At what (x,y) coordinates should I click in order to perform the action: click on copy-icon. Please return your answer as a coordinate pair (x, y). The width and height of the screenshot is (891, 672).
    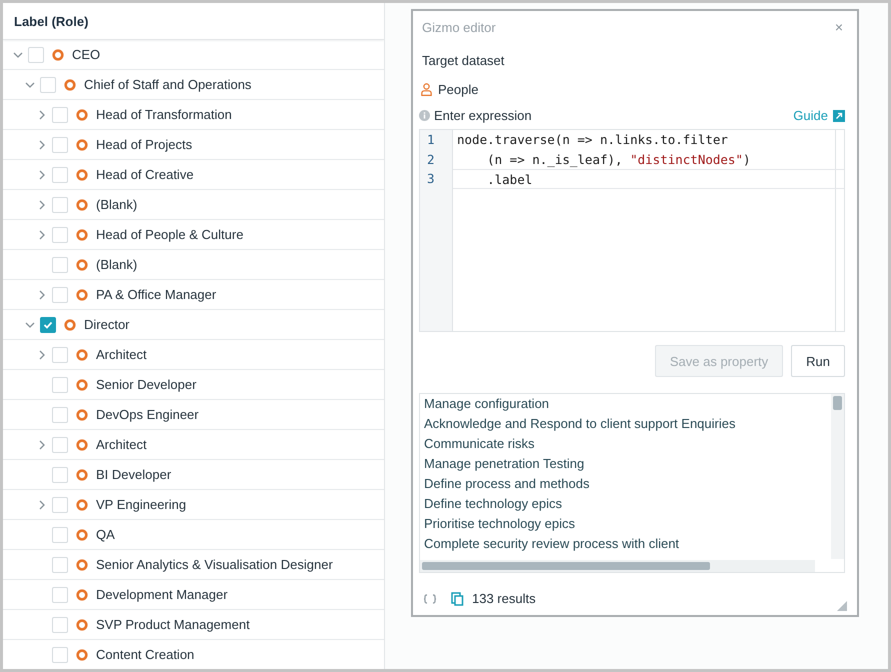
    Looking at the image, I should click on (457, 599).